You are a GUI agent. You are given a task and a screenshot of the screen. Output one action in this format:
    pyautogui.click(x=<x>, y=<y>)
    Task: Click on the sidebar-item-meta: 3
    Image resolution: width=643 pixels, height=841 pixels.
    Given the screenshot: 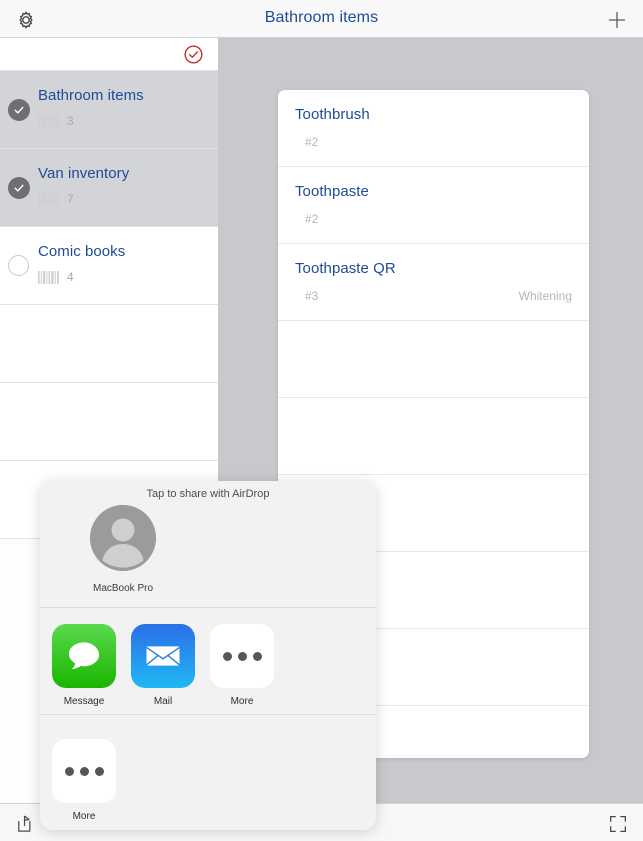 What is the action you would take?
    pyautogui.click(x=56, y=121)
    